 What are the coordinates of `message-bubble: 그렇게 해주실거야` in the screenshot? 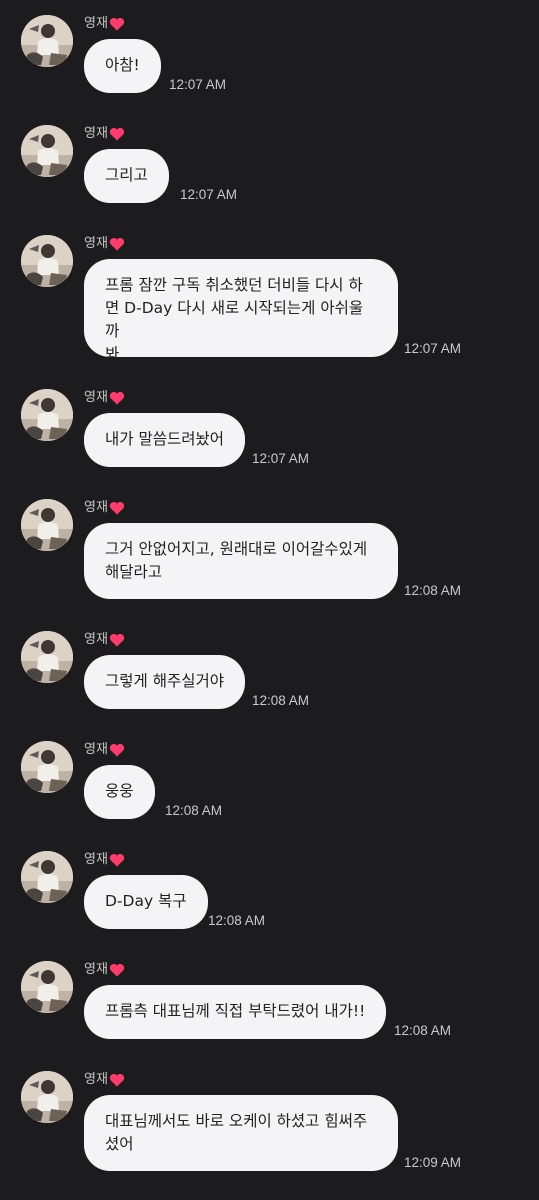 It's located at (165, 682).